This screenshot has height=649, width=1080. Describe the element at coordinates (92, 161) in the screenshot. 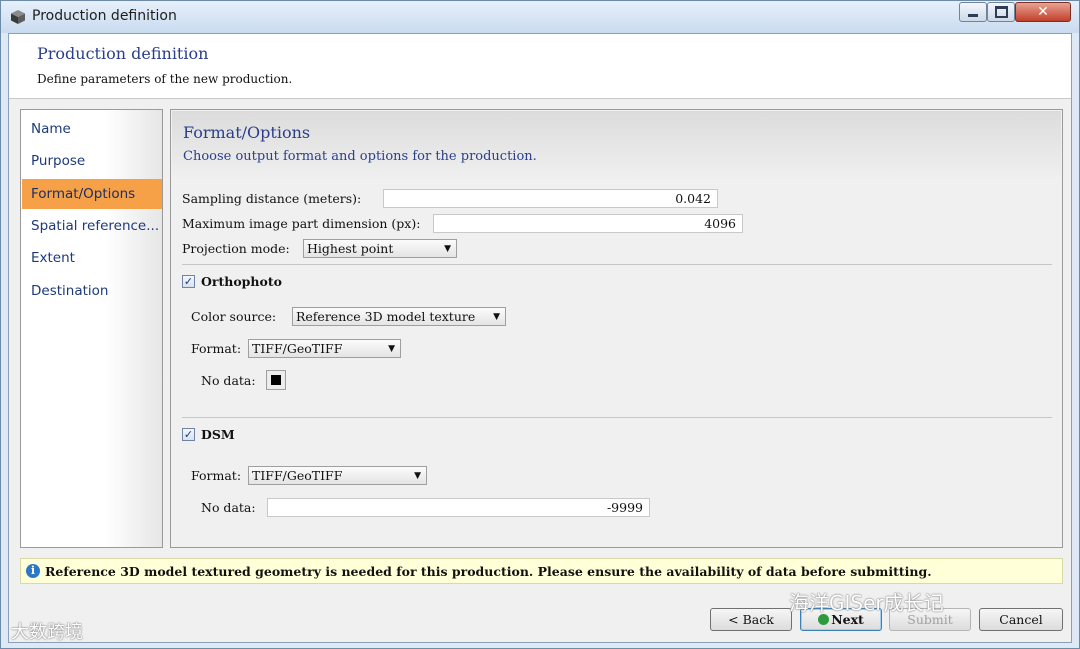

I see `sidebar-item-purpose: Purpose` at that location.